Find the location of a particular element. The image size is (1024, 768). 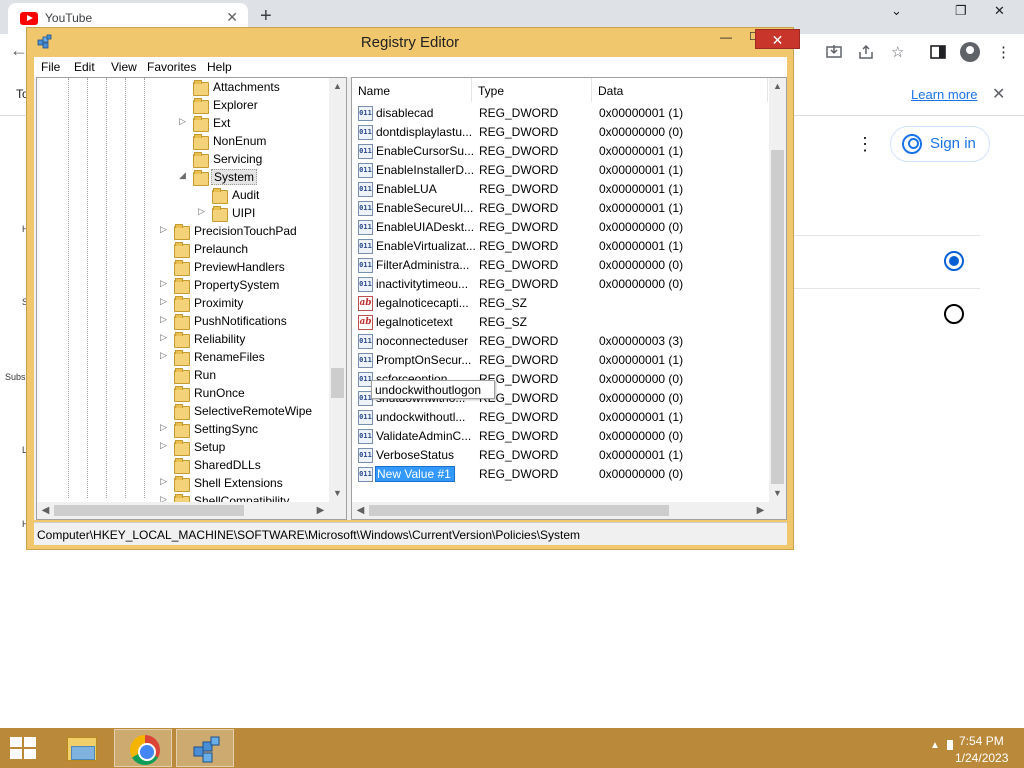

values-vertical-scrollbar: ▲ ▼ is located at coordinates (777, 290).